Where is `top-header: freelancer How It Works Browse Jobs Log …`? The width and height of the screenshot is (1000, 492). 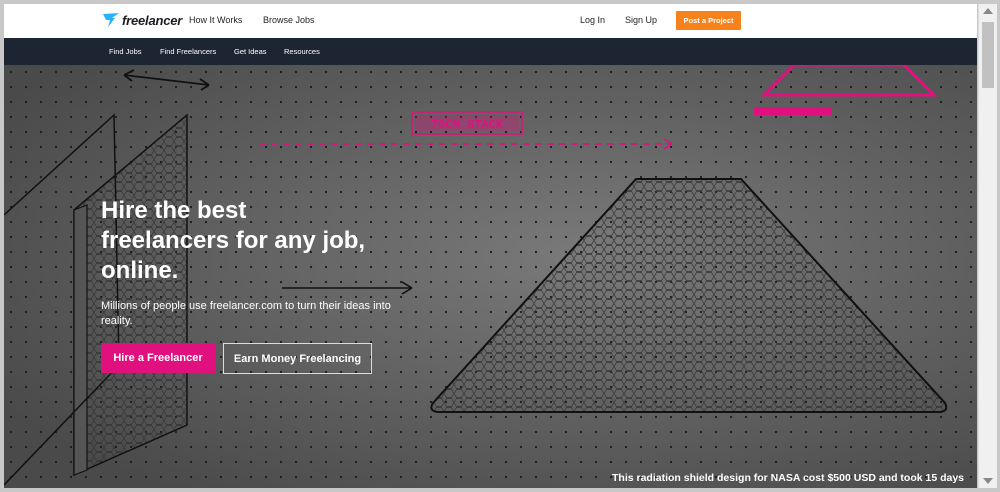 top-header: freelancer How It Works Browse Jobs Log … is located at coordinates (490, 21).